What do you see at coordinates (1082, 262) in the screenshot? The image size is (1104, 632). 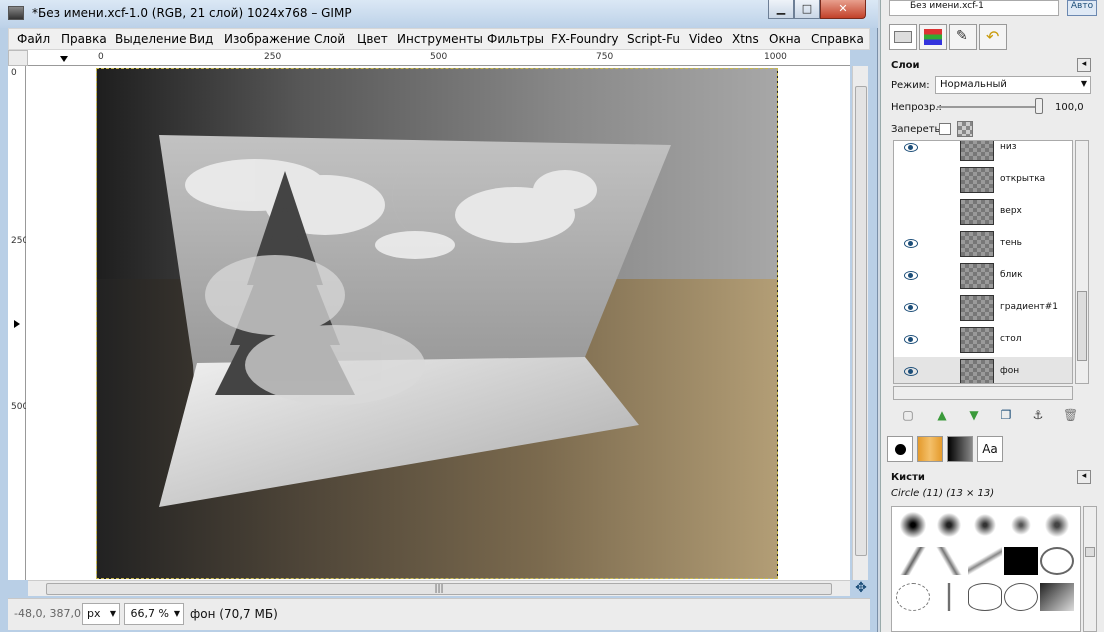 I see `layers-scrollbar` at bounding box center [1082, 262].